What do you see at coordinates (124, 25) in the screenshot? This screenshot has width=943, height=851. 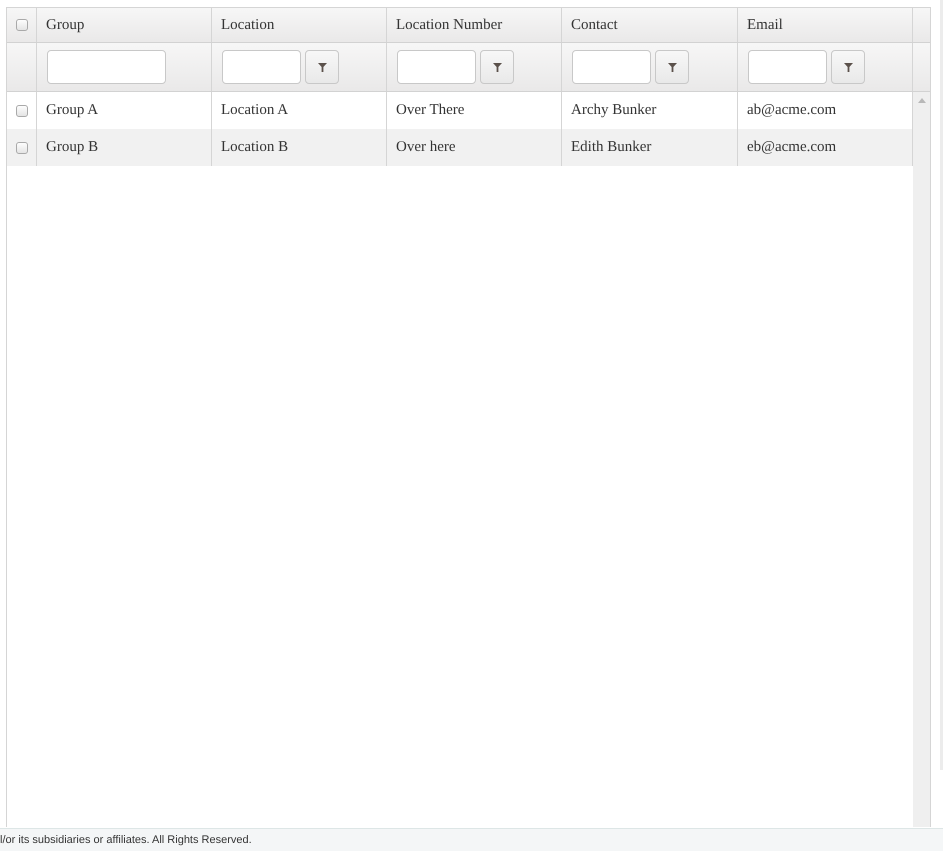 I see `column-header: Group` at bounding box center [124, 25].